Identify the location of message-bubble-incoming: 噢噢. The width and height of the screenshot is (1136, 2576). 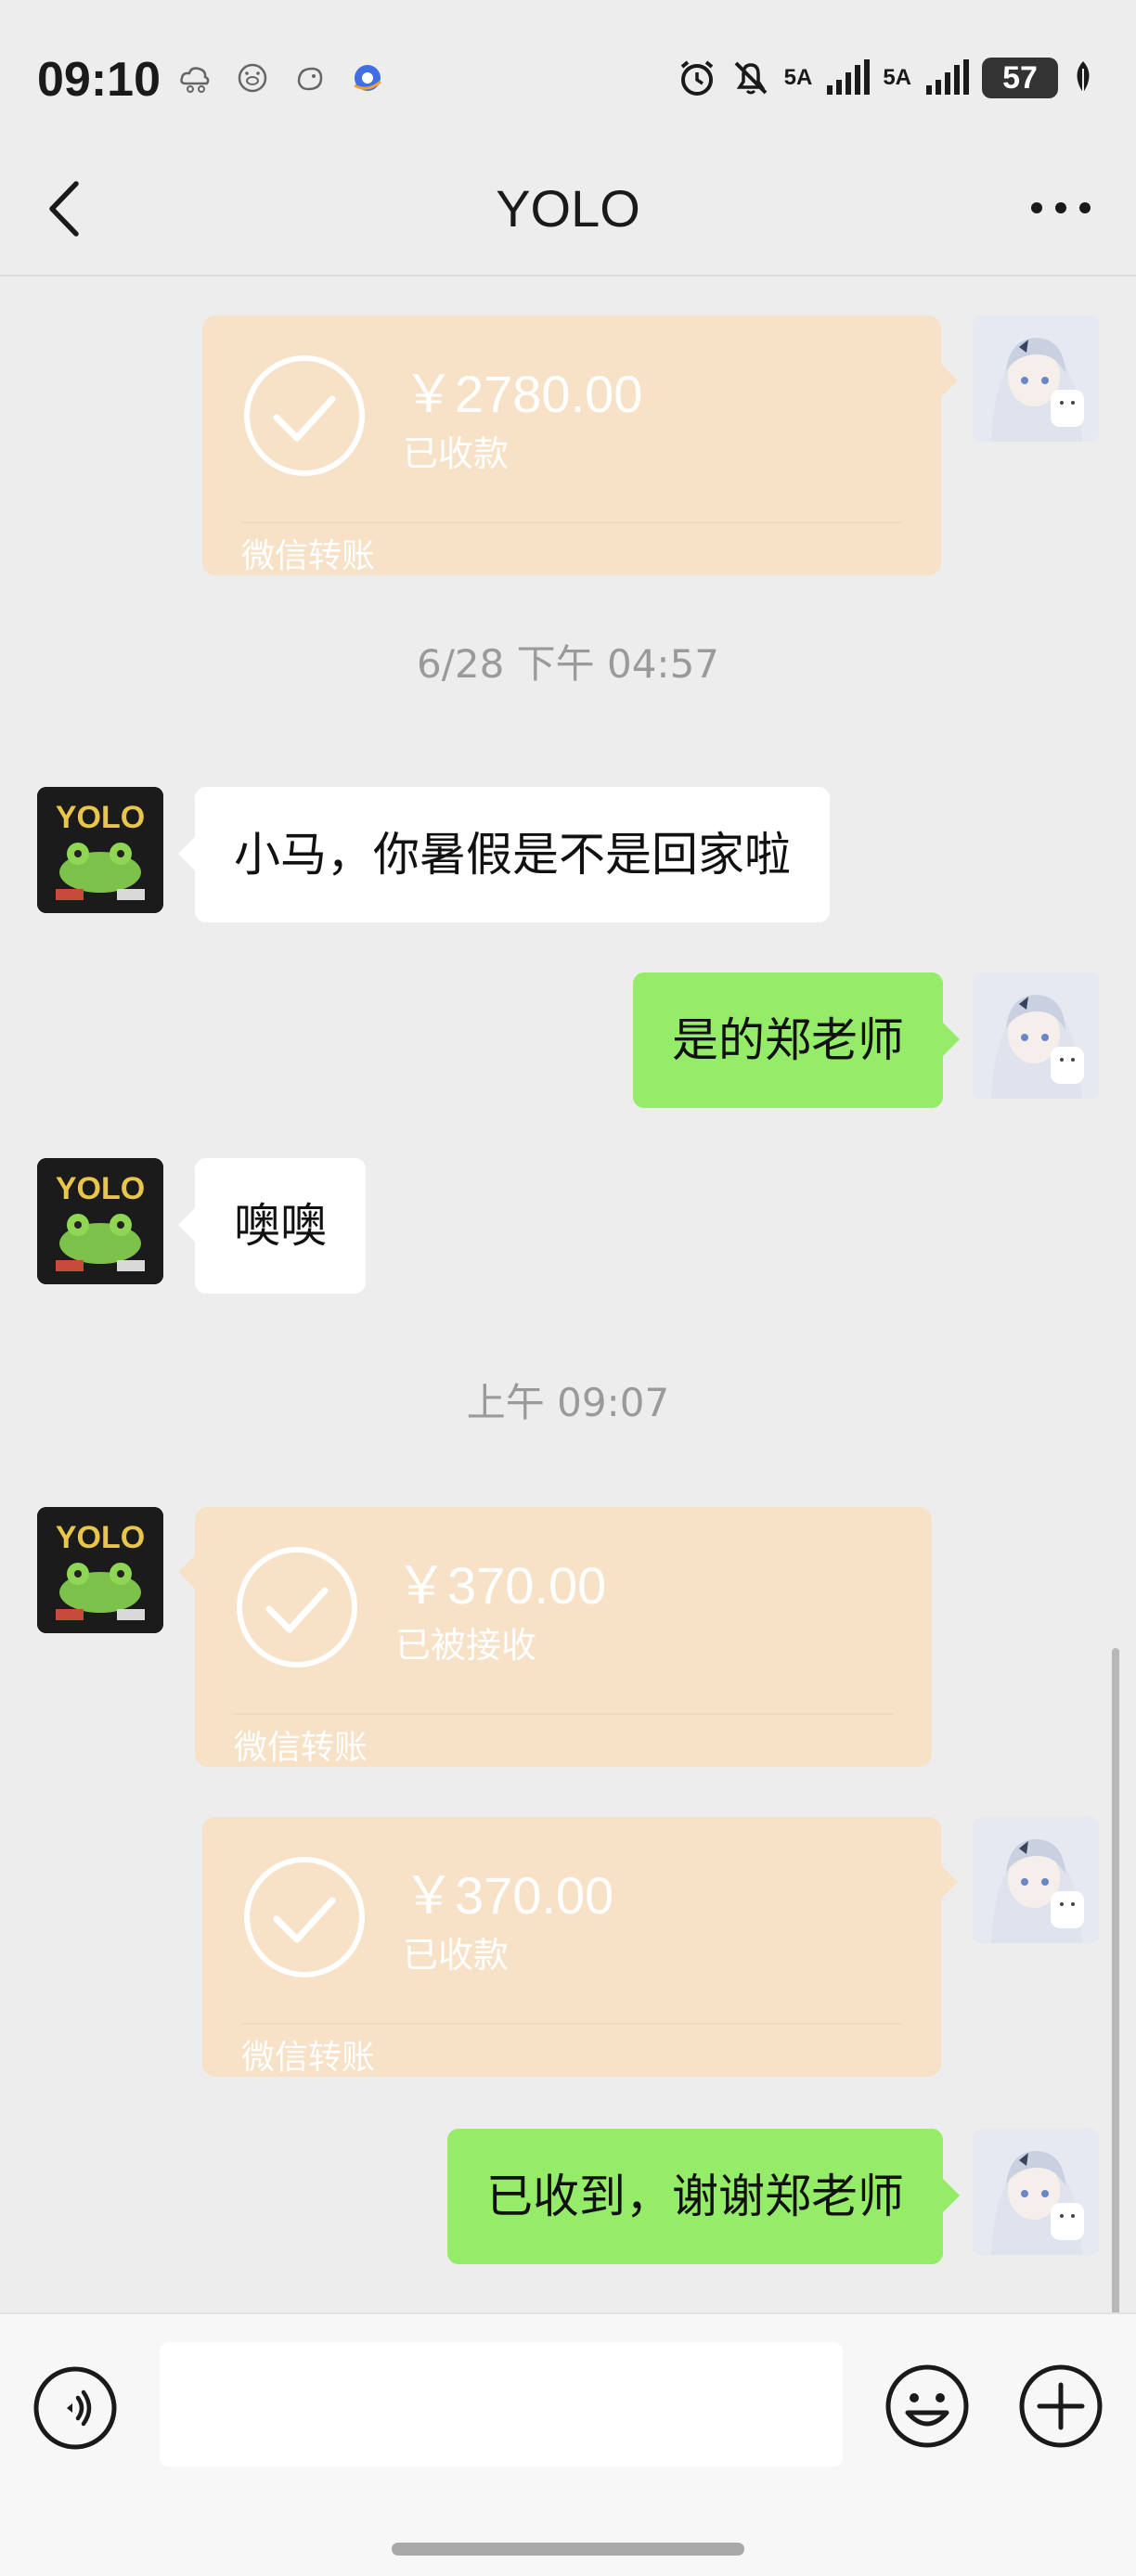
(272, 1226).